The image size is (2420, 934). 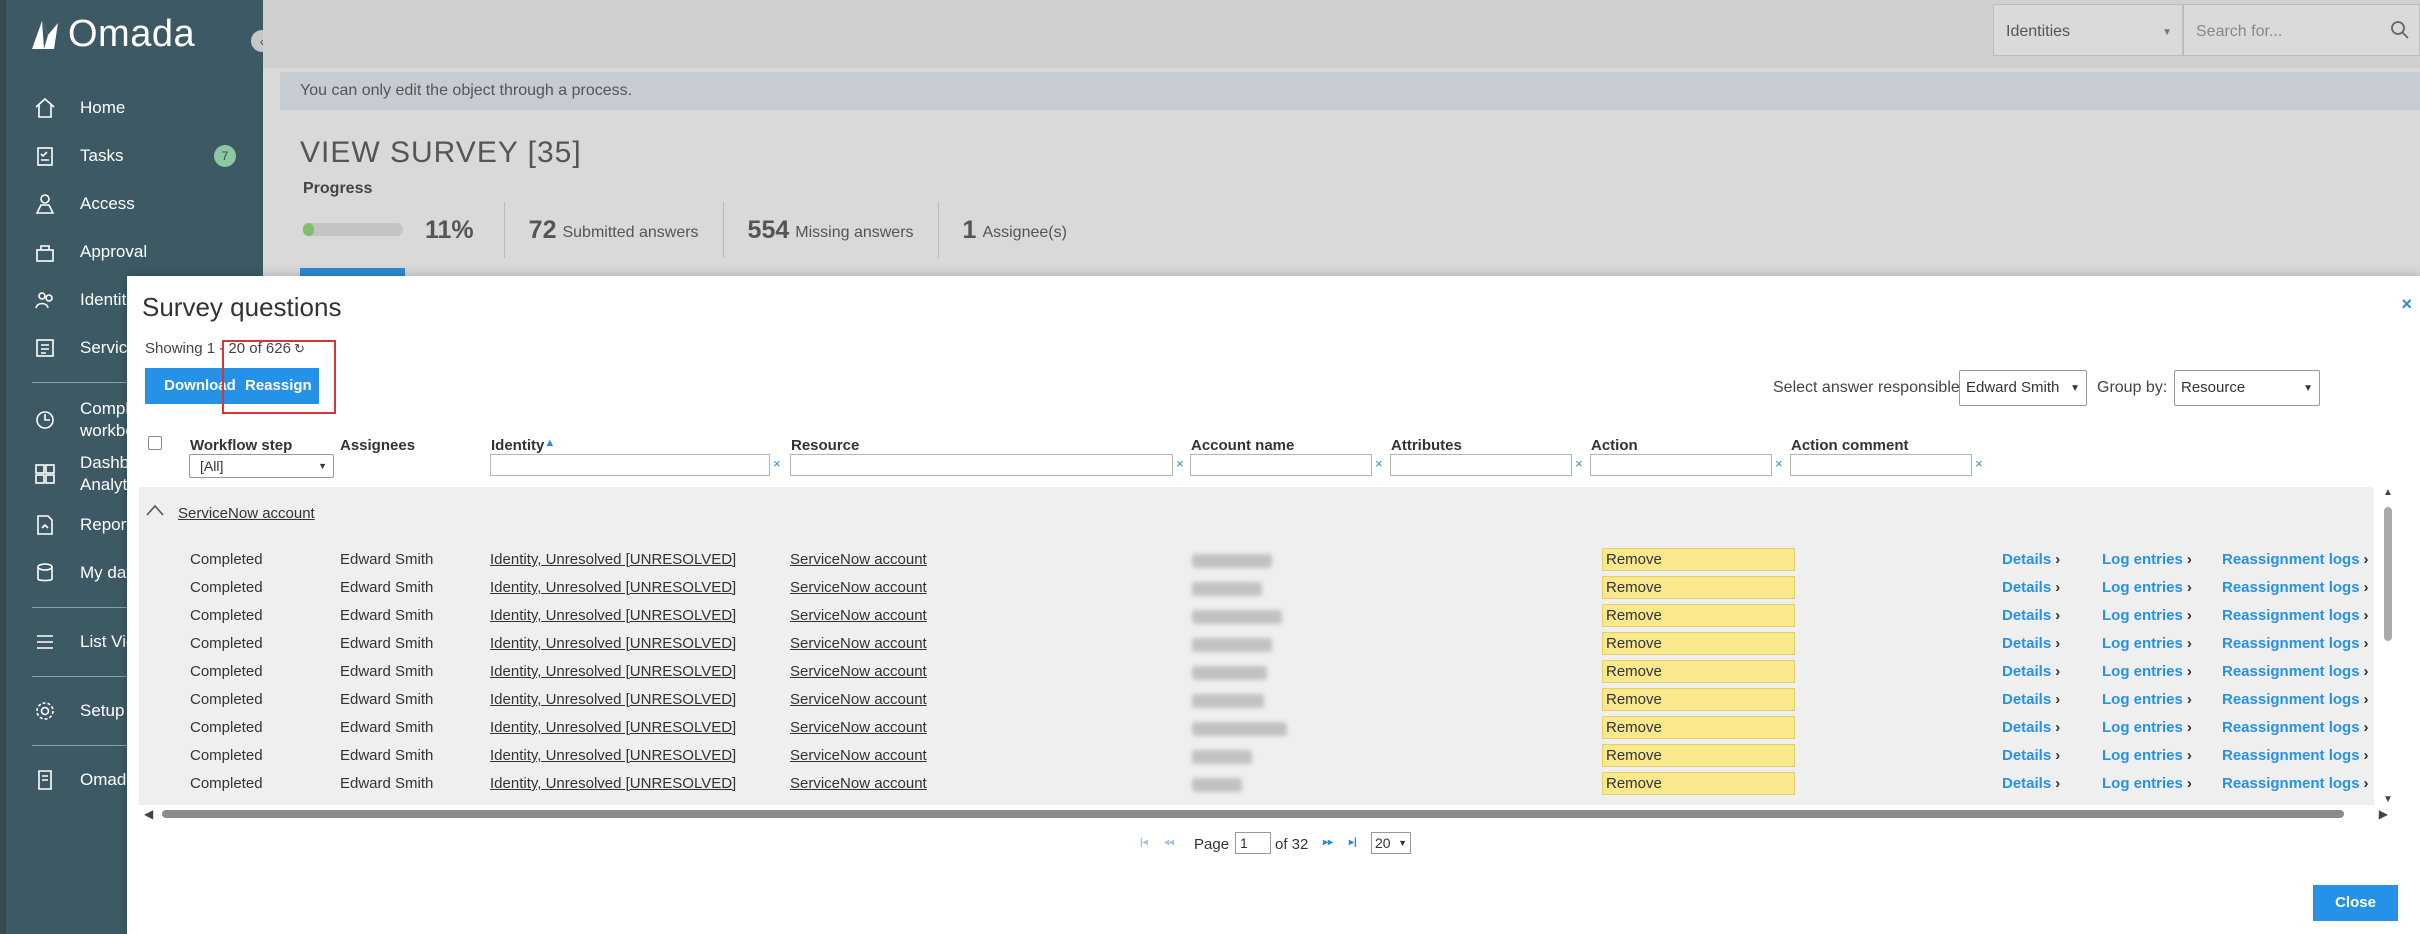 What do you see at coordinates (1681, 465) in the screenshot?
I see `action-filter-input` at bounding box center [1681, 465].